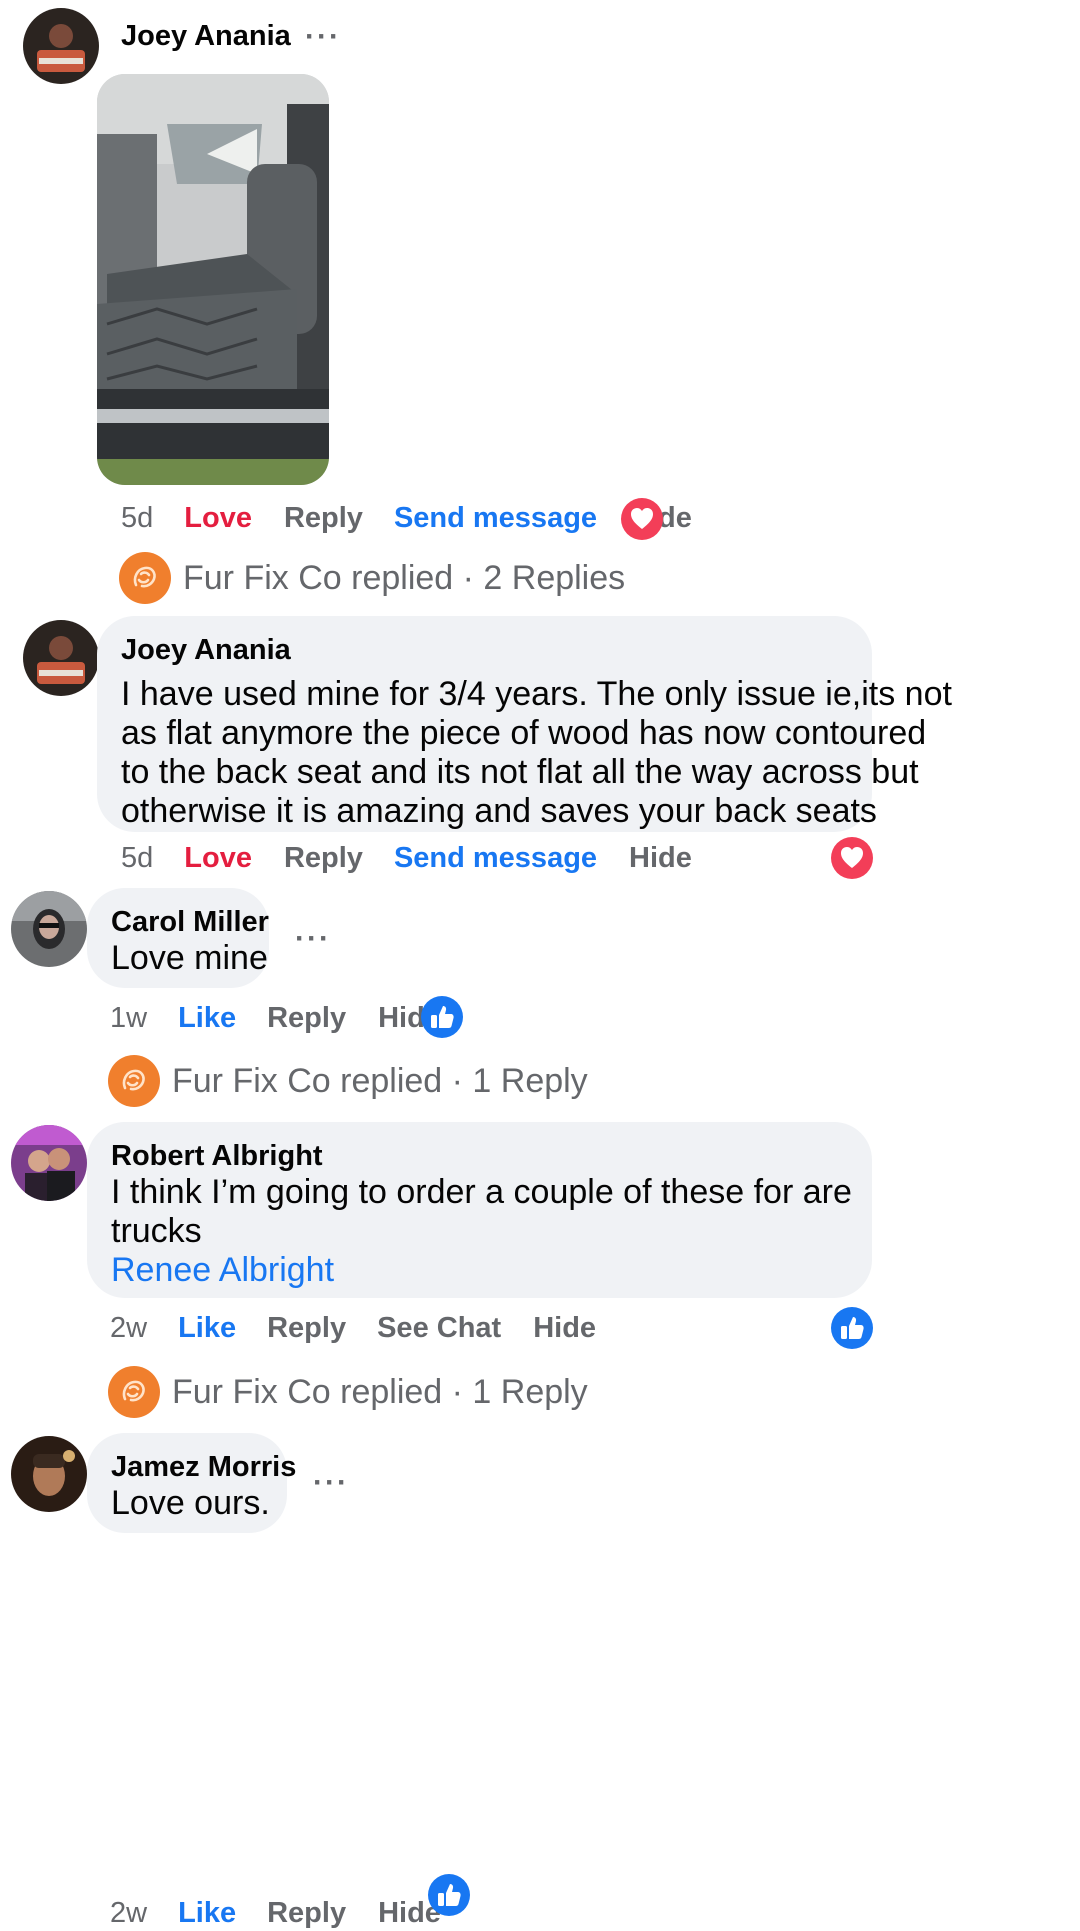 The height and width of the screenshot is (1931, 1080). I want to click on replies-link: Fur Fix Co replied · 2 Replies, so click(372, 578).